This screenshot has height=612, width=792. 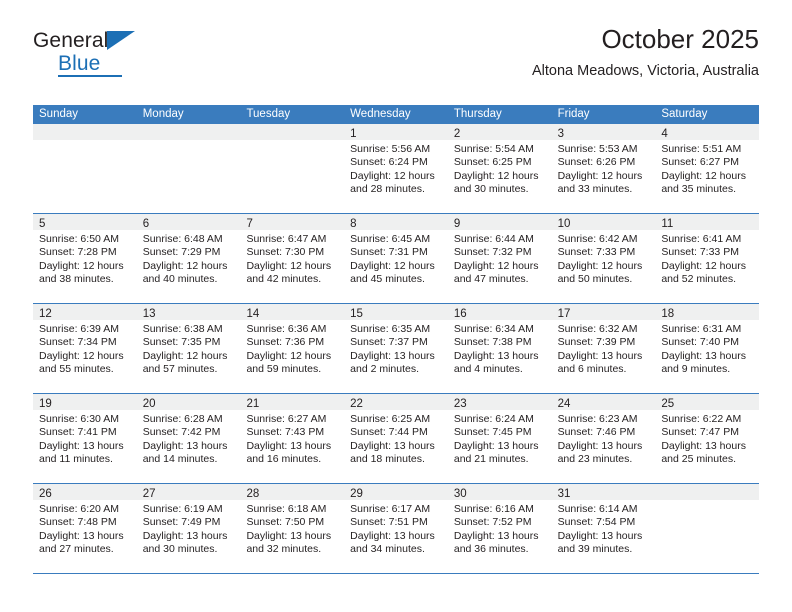 What do you see at coordinates (396, 312) in the screenshot?
I see `day-number-band: 15` at bounding box center [396, 312].